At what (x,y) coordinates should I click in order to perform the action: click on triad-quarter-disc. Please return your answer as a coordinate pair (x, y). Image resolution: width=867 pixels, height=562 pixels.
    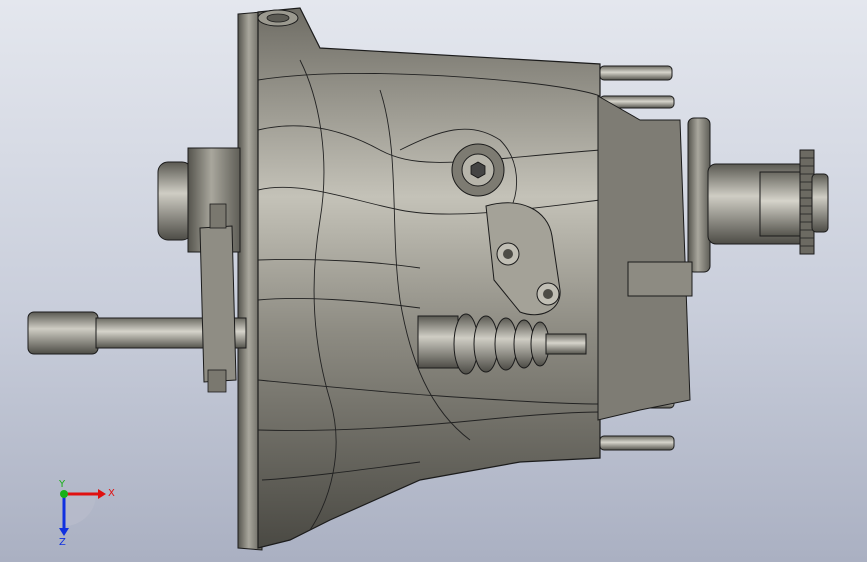
    Looking at the image, I should click on (80, 510).